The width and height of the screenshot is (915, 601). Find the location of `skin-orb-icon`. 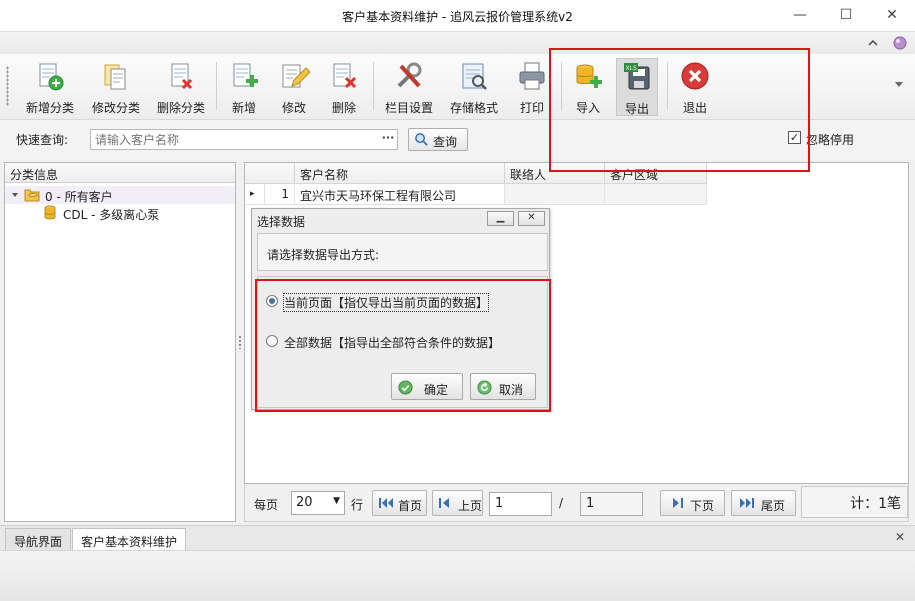

skin-orb-icon is located at coordinates (900, 43).